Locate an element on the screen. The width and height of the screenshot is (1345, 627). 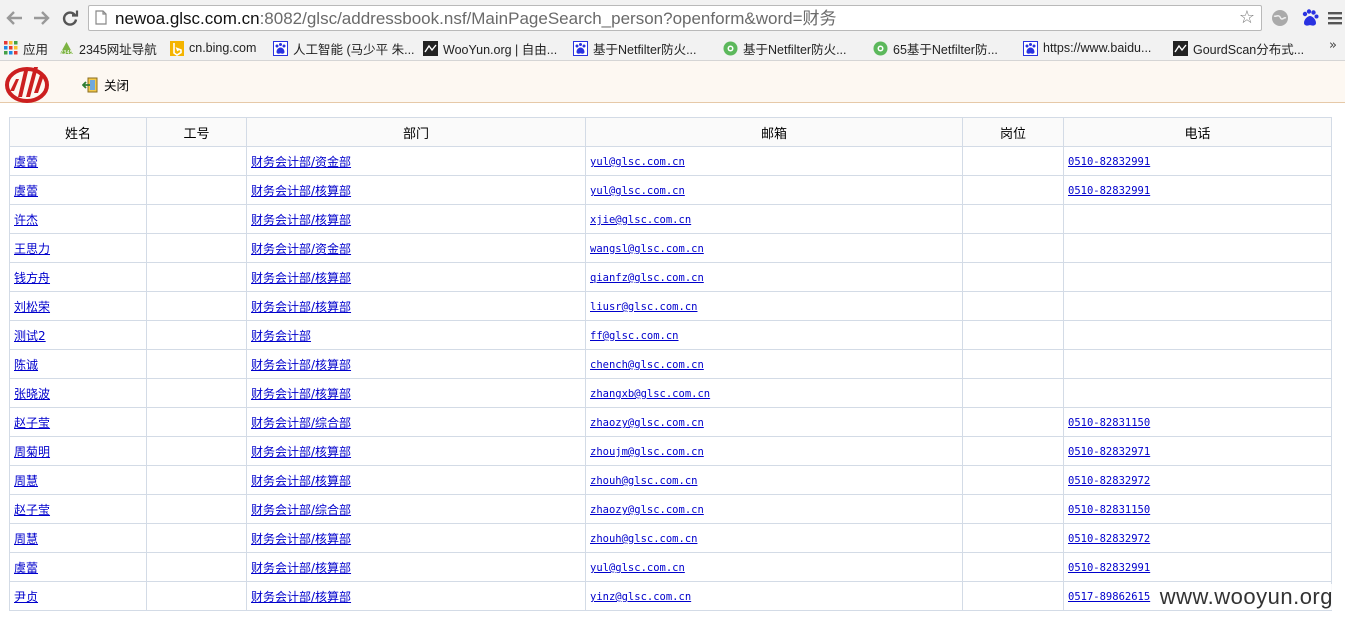
table-row: 虞蕾 财务会计部/核算部 yul@glsc.com.cn 0510-82832991 is located at coordinates (670, 567).